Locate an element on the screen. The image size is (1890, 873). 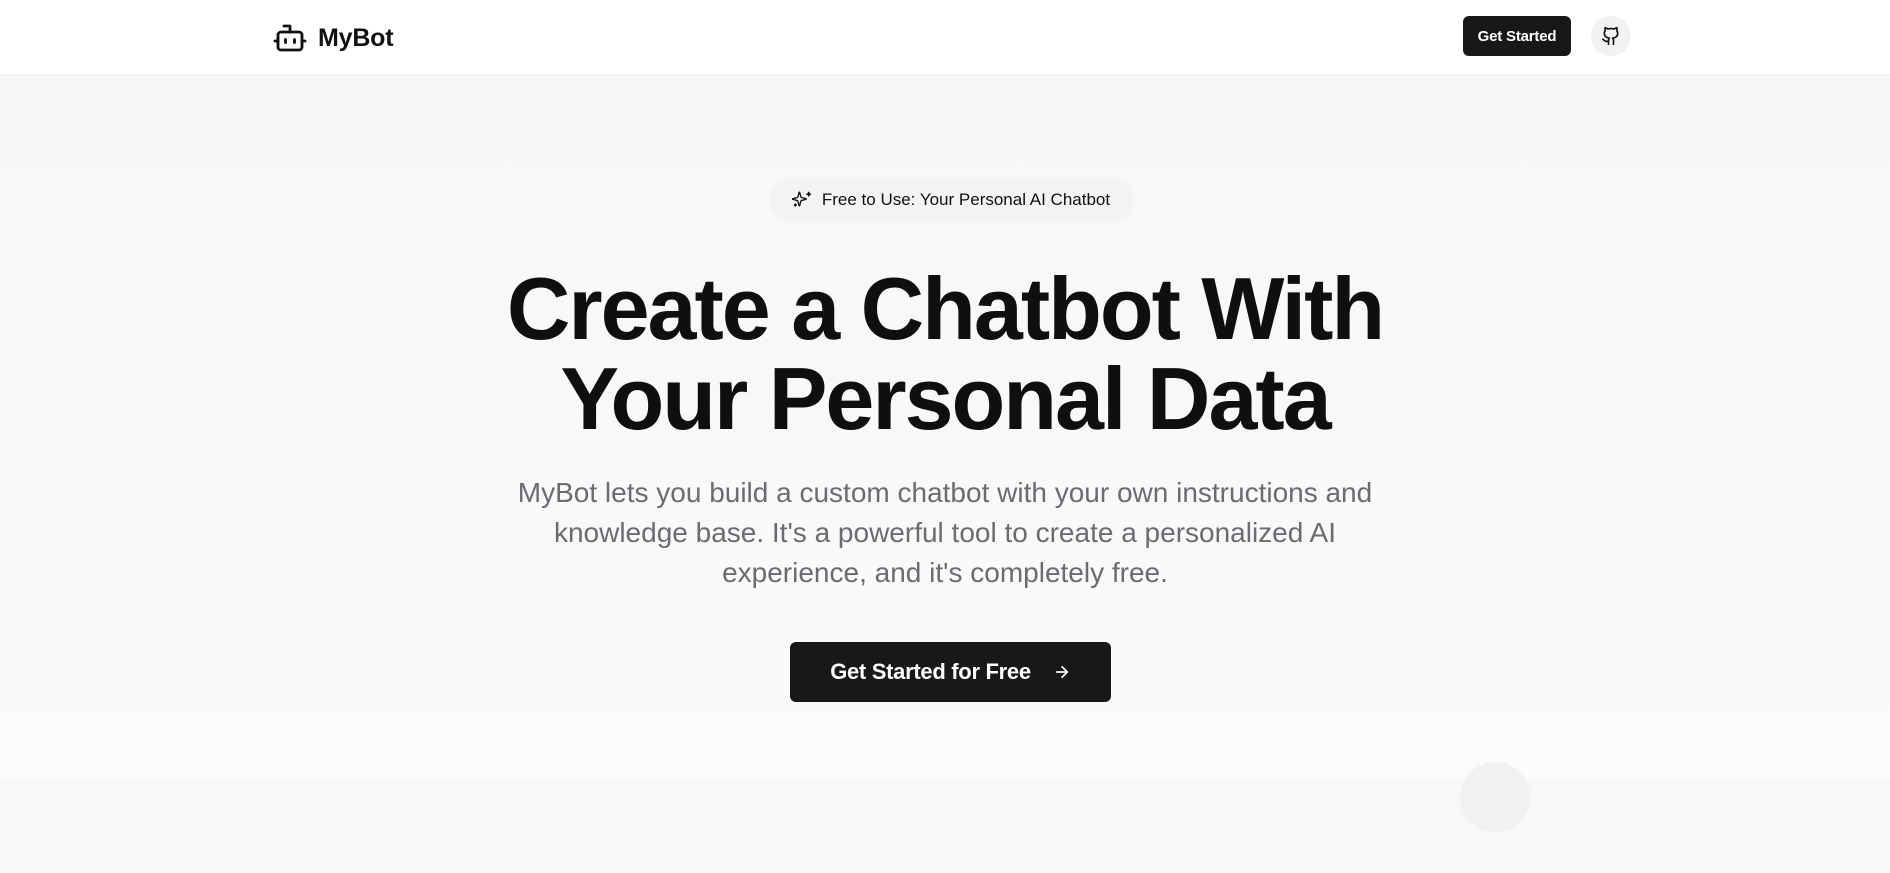
hero-headline-line-2: Your Personal Data is located at coordinates (945, 398).